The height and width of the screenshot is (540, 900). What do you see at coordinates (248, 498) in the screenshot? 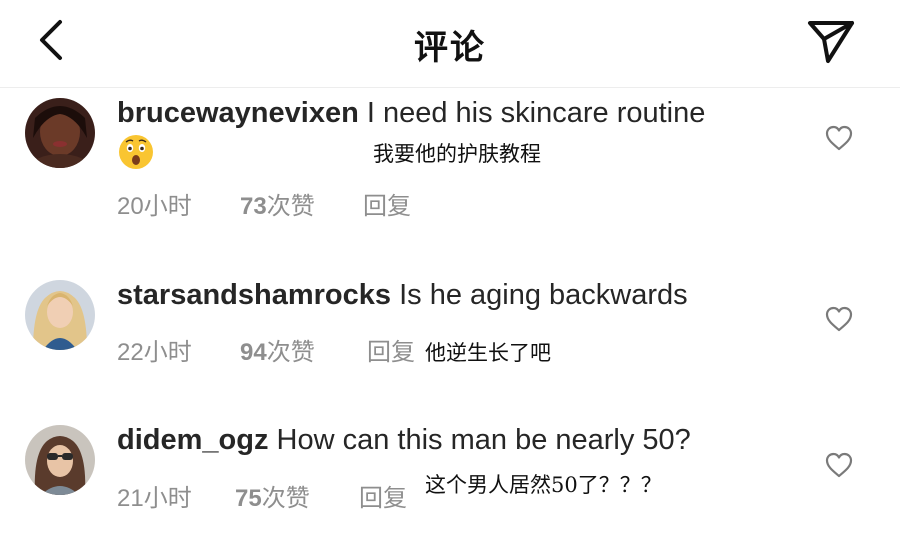
I see `likes-number: 75` at bounding box center [248, 498].